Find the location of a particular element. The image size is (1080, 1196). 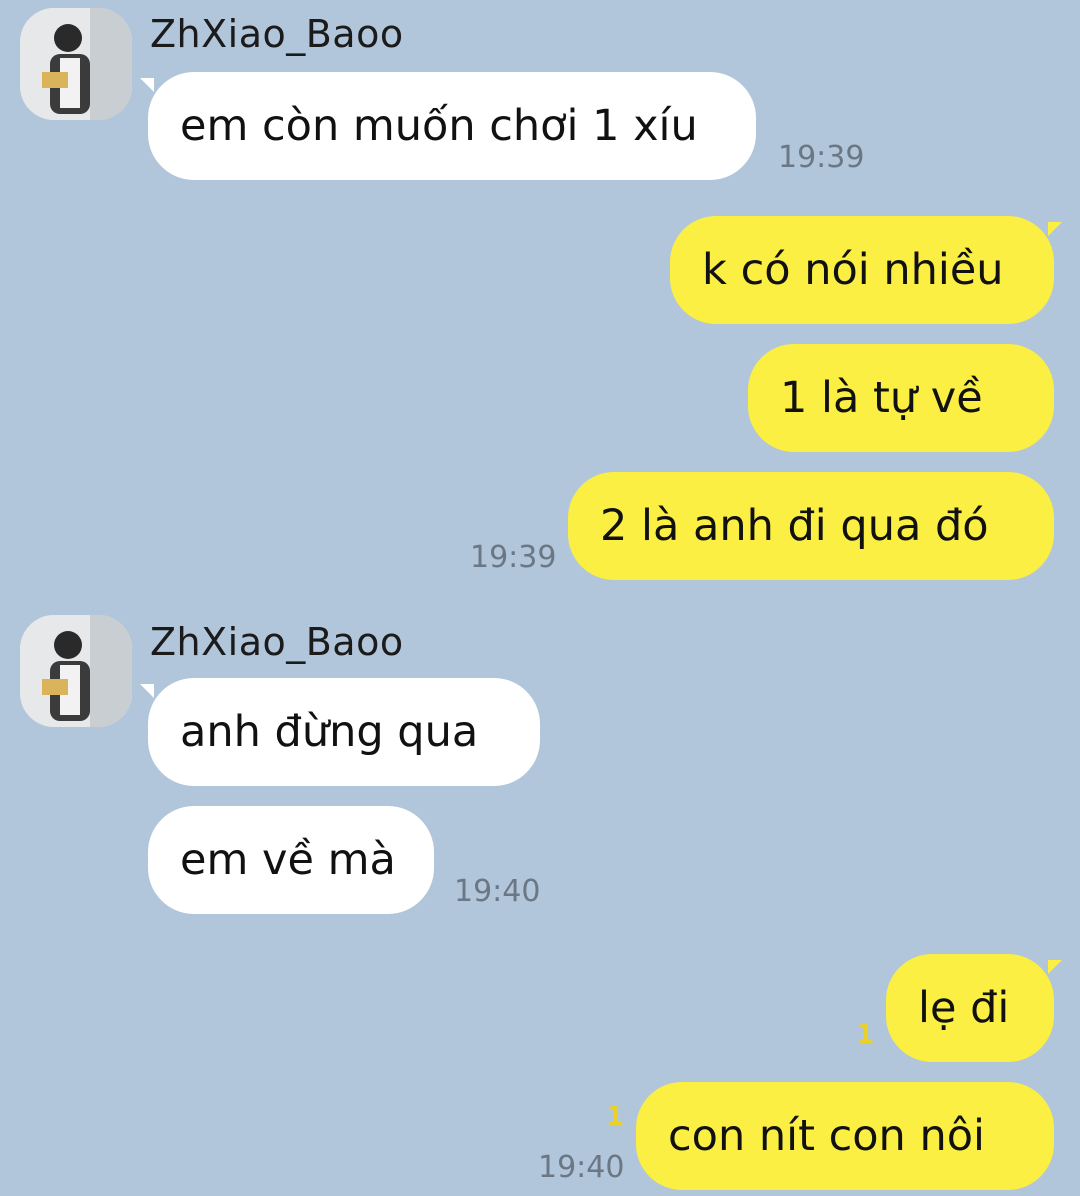

message-text: 2 là anh đi qua đó is located at coordinates (794, 526).